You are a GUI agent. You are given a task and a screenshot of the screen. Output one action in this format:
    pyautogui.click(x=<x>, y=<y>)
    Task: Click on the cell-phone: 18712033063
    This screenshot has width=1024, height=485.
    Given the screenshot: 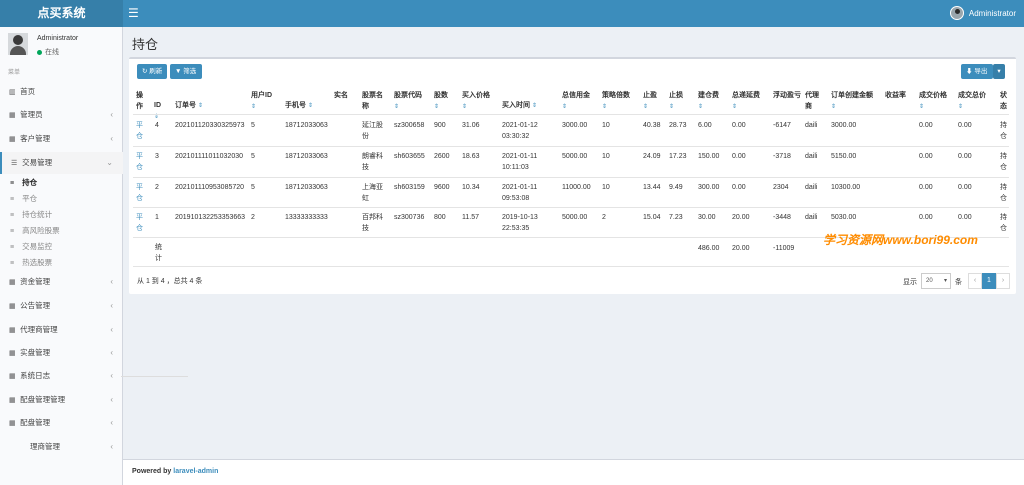 What is the action you would take?
    pyautogui.click(x=306, y=187)
    